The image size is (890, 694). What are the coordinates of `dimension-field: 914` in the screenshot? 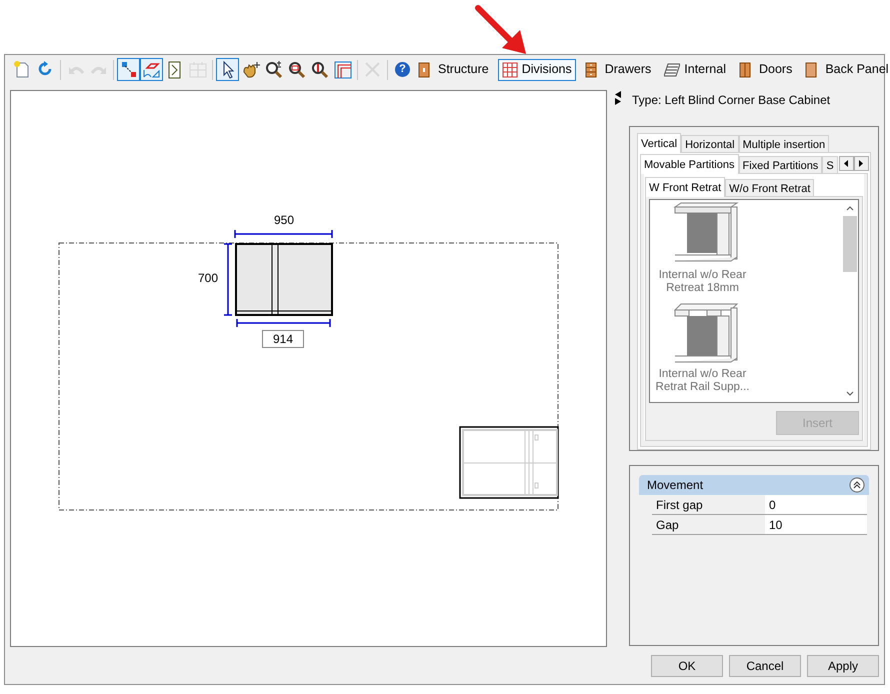 It's located at (283, 339).